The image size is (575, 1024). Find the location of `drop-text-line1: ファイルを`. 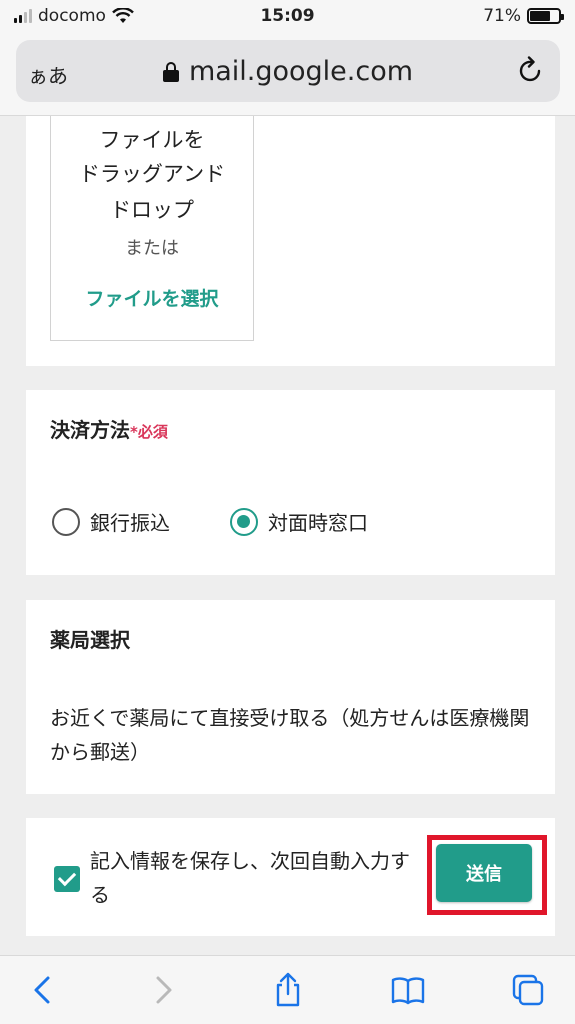

drop-text-line1: ファイルを is located at coordinates (152, 140).